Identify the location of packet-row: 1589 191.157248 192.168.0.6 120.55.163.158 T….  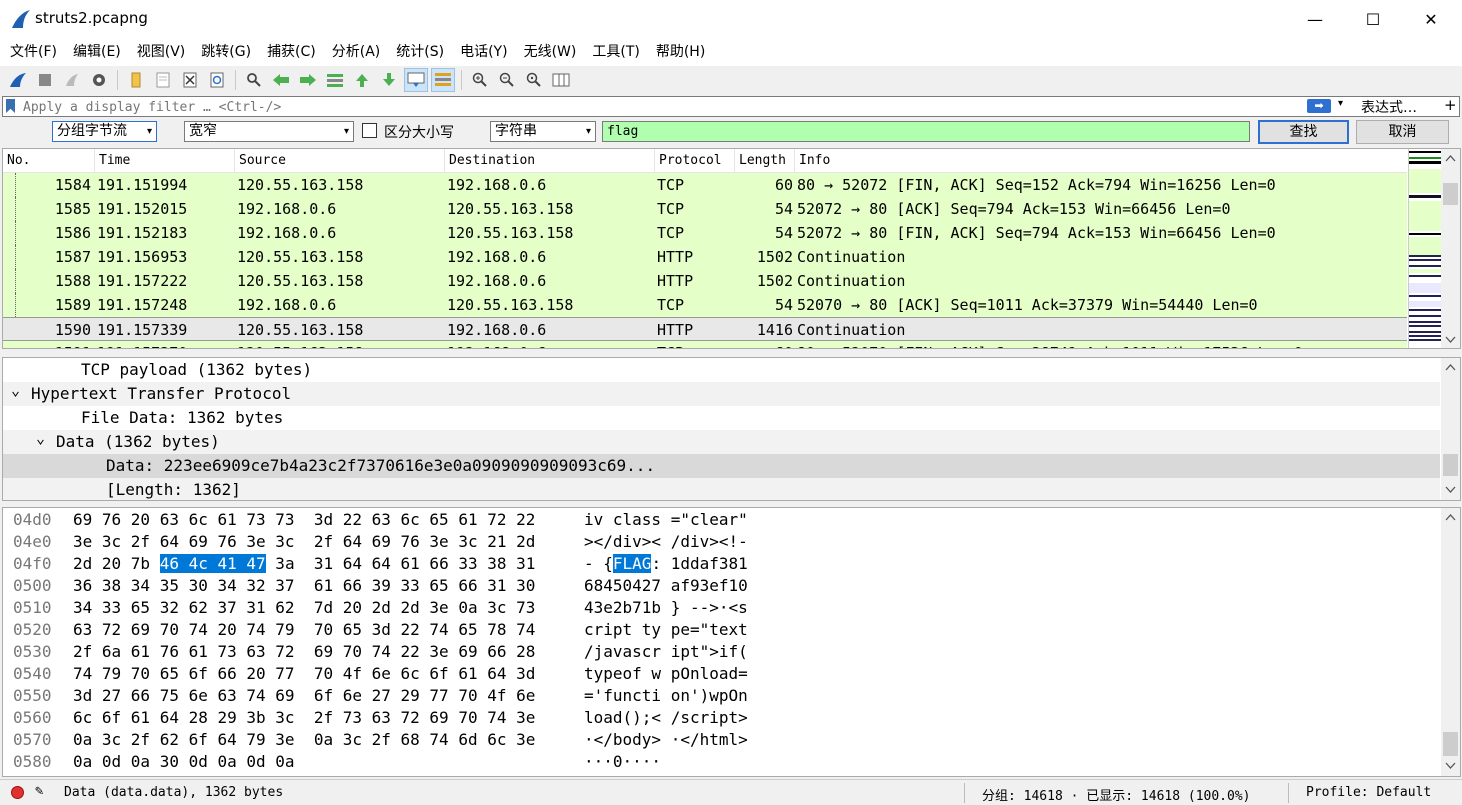
(705, 305).